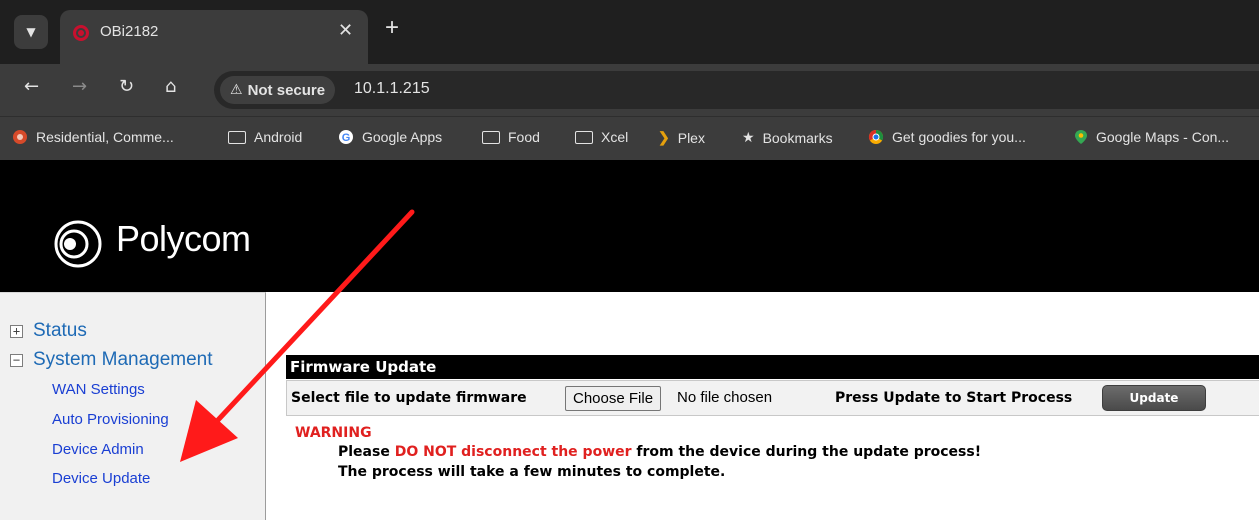  Describe the element at coordinates (725, 397) in the screenshot. I see `file-status-text: No file chosen` at that location.